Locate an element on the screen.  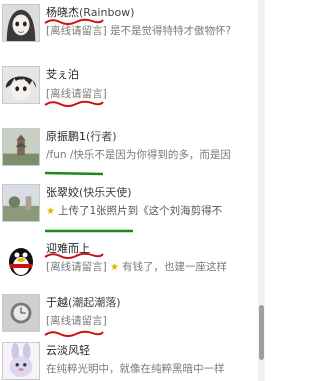
contact-name: 张翠姣(快乐天使) is located at coordinates (89, 192).